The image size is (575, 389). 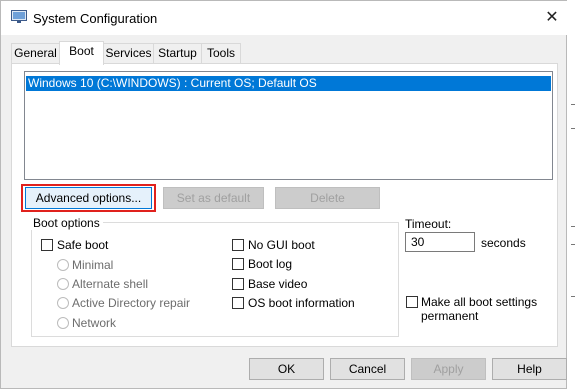 I want to click on no-gui-boot-label: No GUI boot, so click(x=281, y=245).